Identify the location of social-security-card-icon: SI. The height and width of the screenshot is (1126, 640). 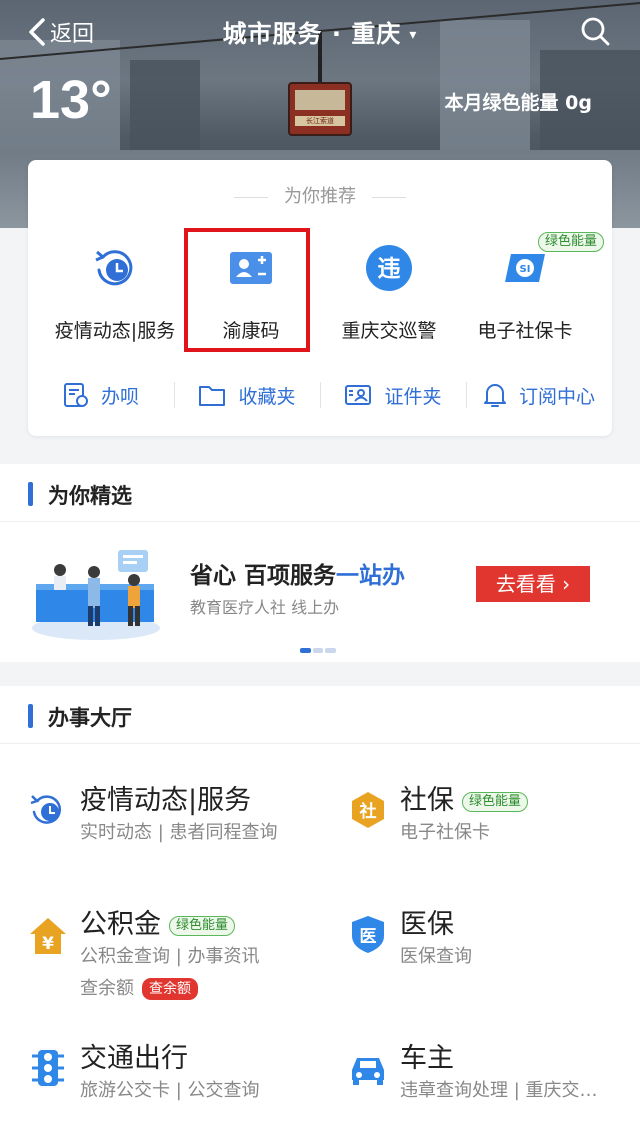
(525, 268).